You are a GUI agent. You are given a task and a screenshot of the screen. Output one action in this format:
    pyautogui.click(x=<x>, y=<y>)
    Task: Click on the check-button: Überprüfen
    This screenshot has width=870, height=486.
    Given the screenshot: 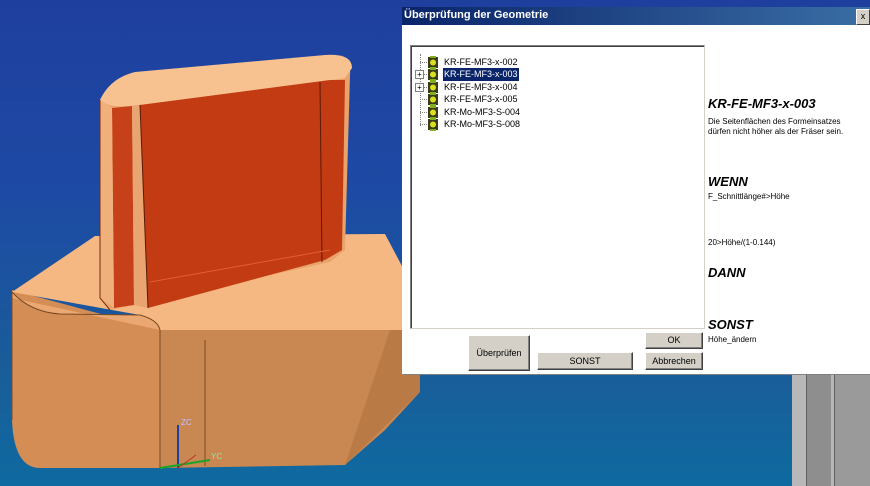 What is the action you would take?
    pyautogui.click(x=499, y=353)
    